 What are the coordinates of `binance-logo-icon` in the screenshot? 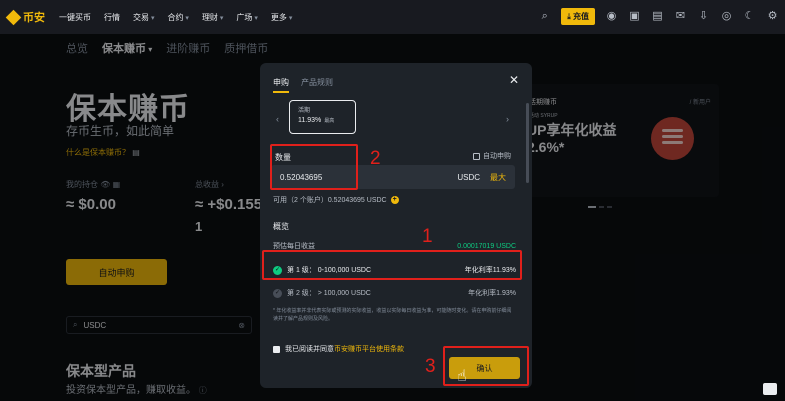 It's located at (13, 17).